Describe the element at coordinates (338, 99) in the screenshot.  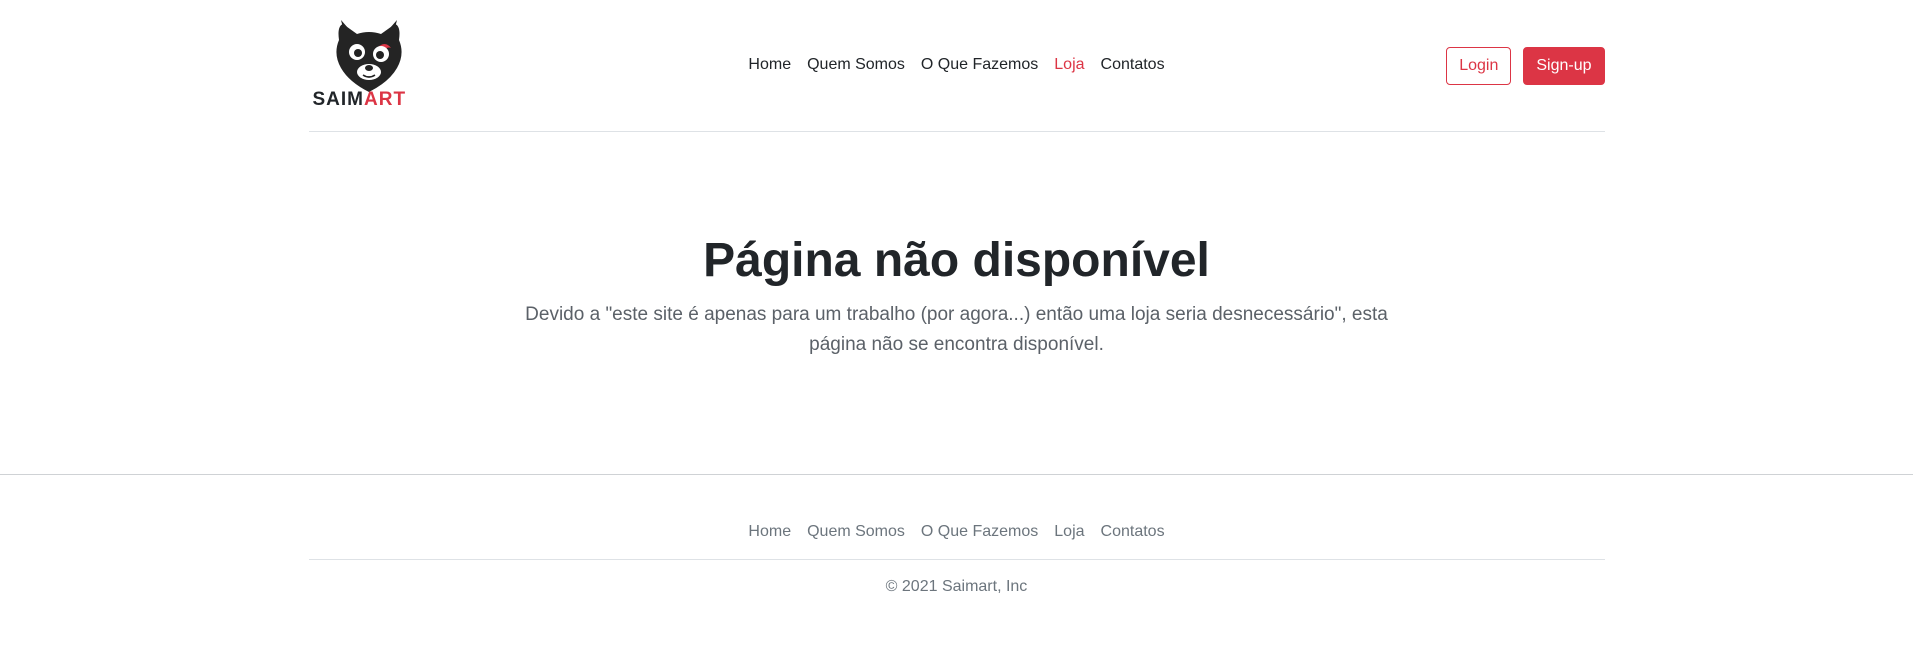
I see `logo-word-dark: SAIM` at that location.